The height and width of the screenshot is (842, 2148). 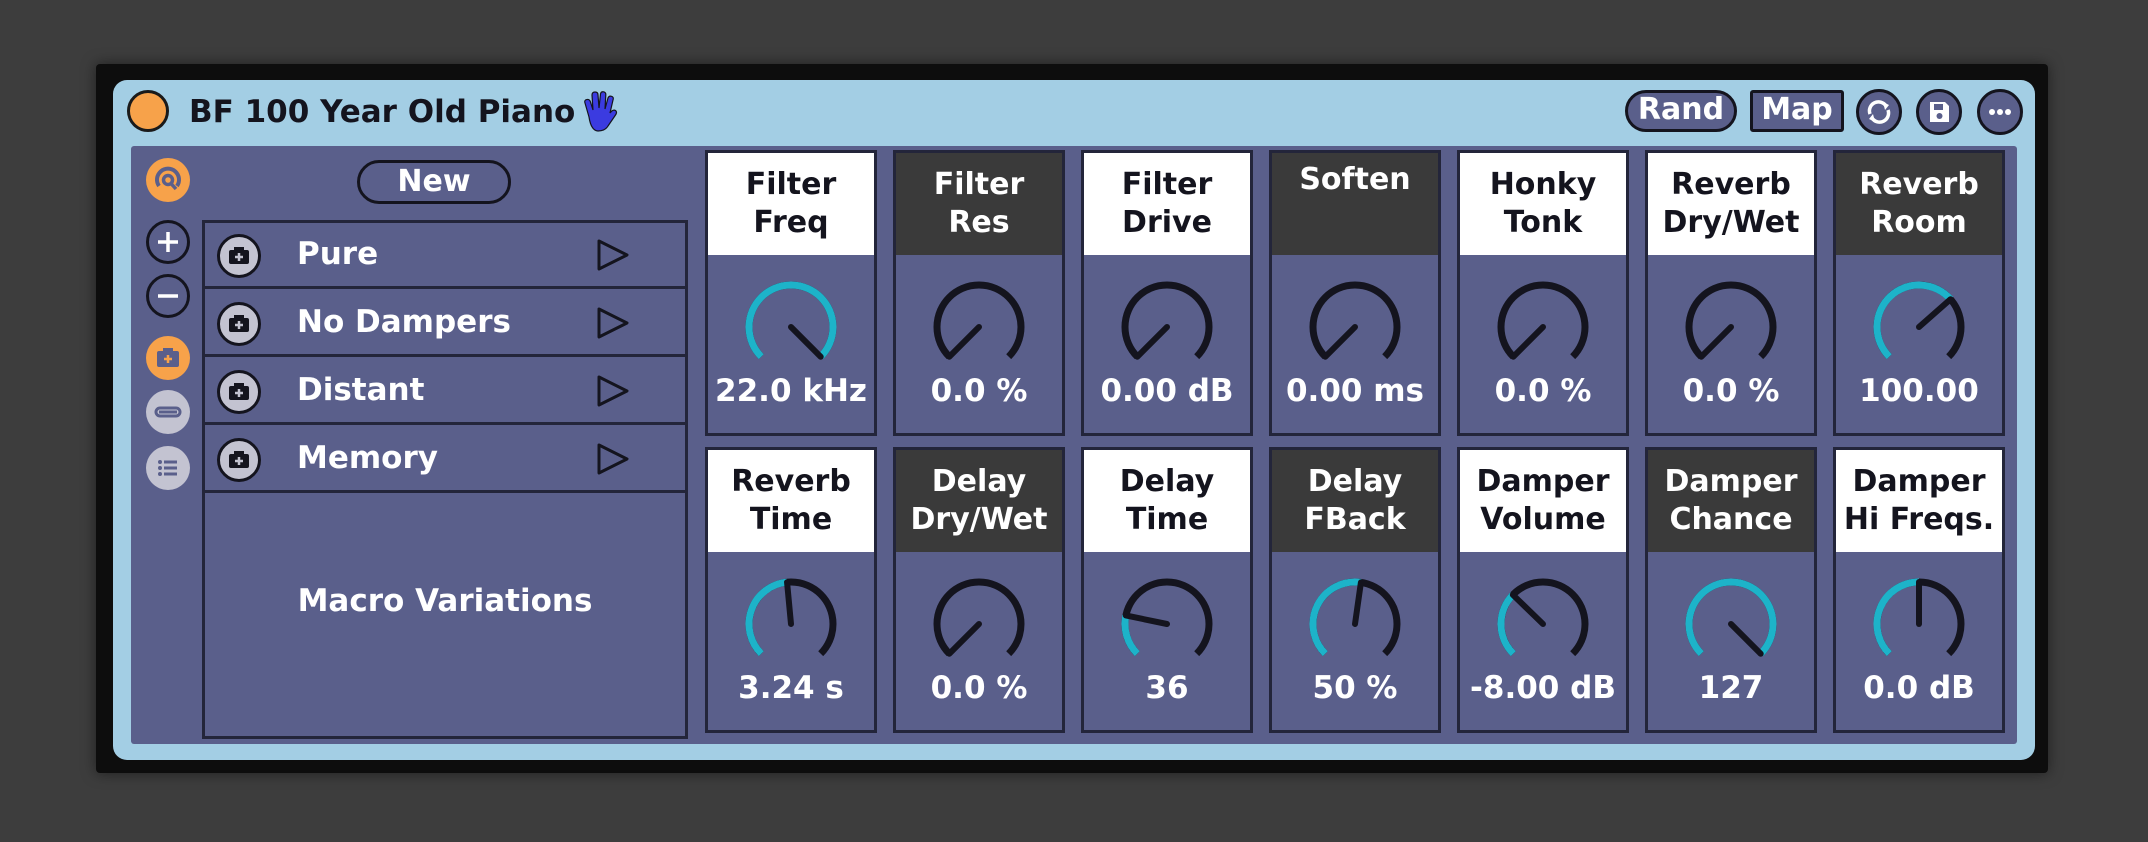 I want to click on sync-button, so click(x=1879, y=112).